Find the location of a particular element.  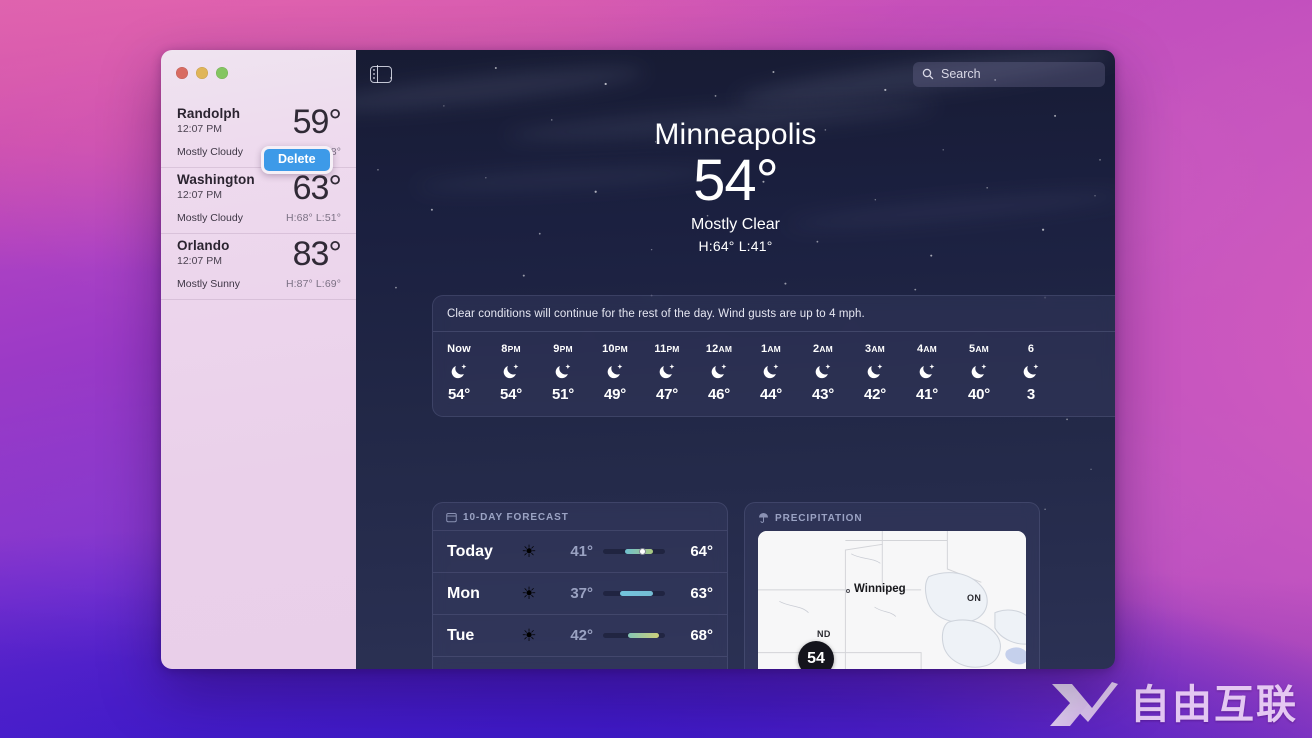

hourly-temperature: 42° is located at coordinates (875, 394).